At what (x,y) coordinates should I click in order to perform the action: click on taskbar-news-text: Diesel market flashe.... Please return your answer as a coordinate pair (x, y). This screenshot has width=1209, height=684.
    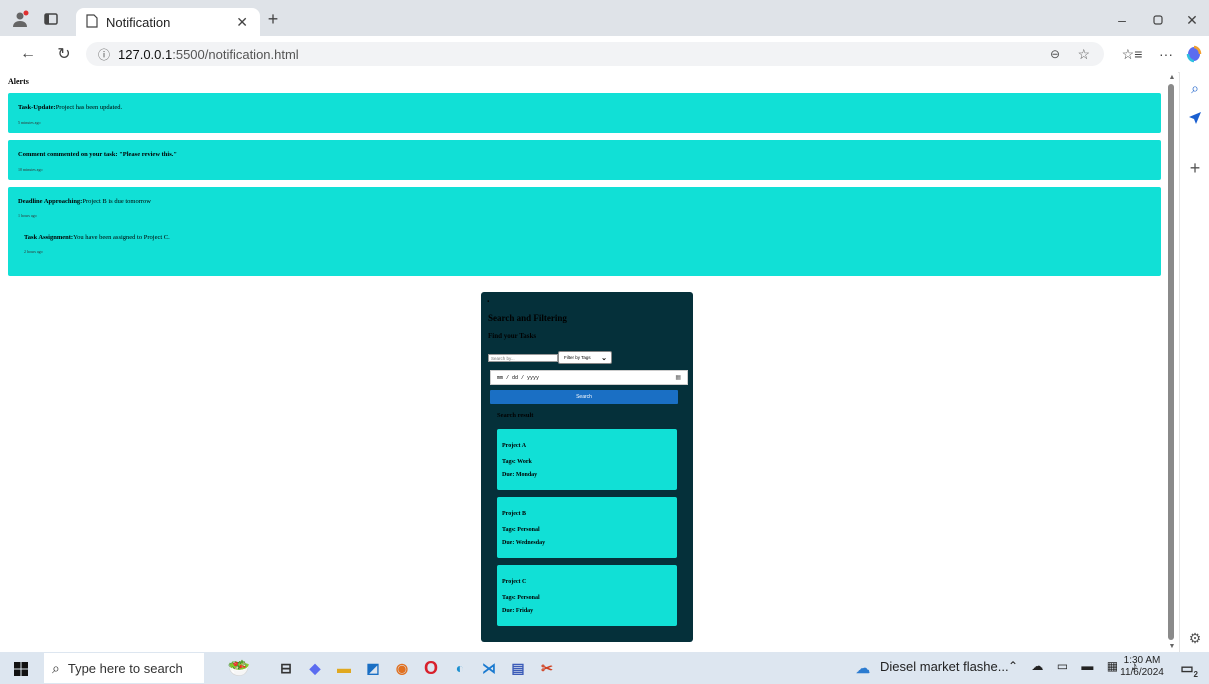
    Looking at the image, I should click on (944, 666).